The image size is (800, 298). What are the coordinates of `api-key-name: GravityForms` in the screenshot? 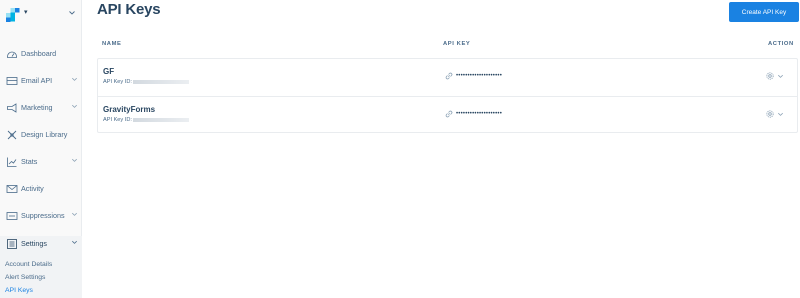 It's located at (129, 109).